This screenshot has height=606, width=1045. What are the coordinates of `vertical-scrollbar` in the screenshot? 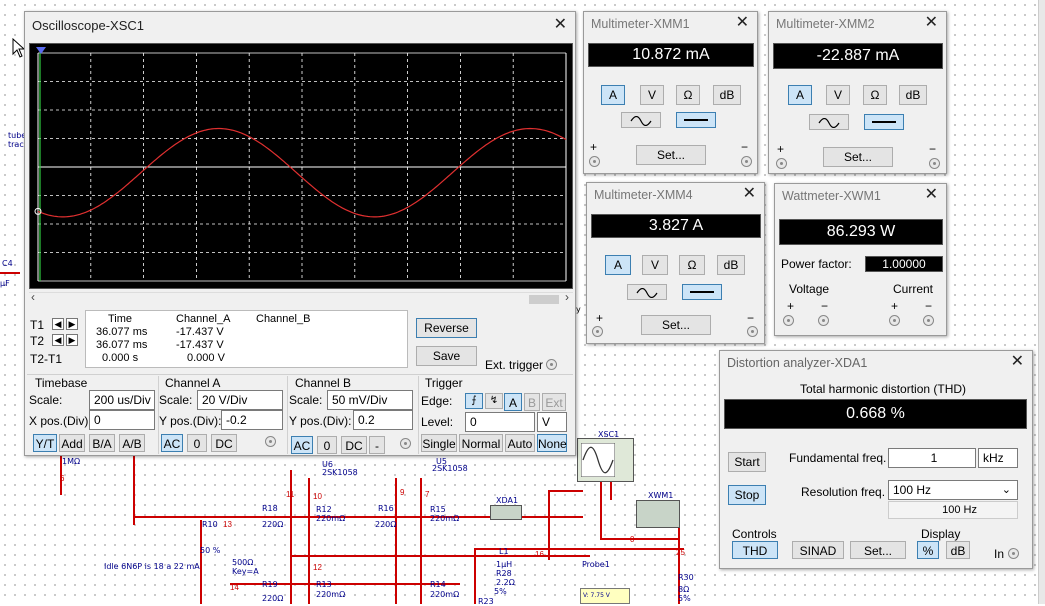 It's located at (1041, 302).